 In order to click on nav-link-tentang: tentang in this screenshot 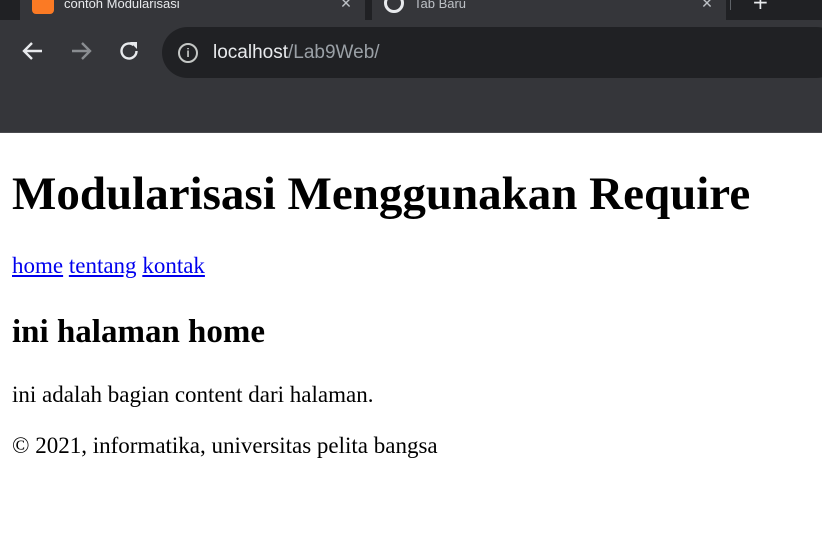, I will do `click(103, 265)`.